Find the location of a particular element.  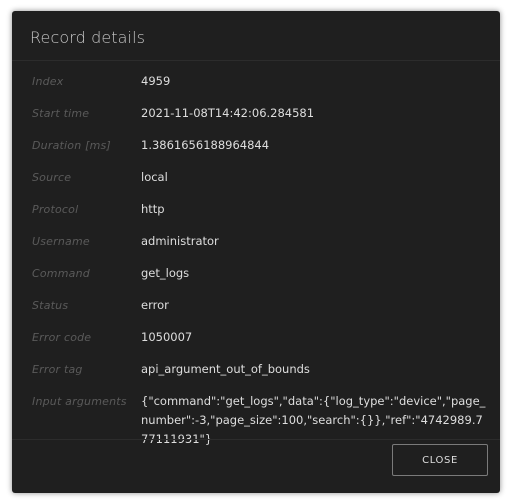

field-value: 4959 is located at coordinates (156, 81).